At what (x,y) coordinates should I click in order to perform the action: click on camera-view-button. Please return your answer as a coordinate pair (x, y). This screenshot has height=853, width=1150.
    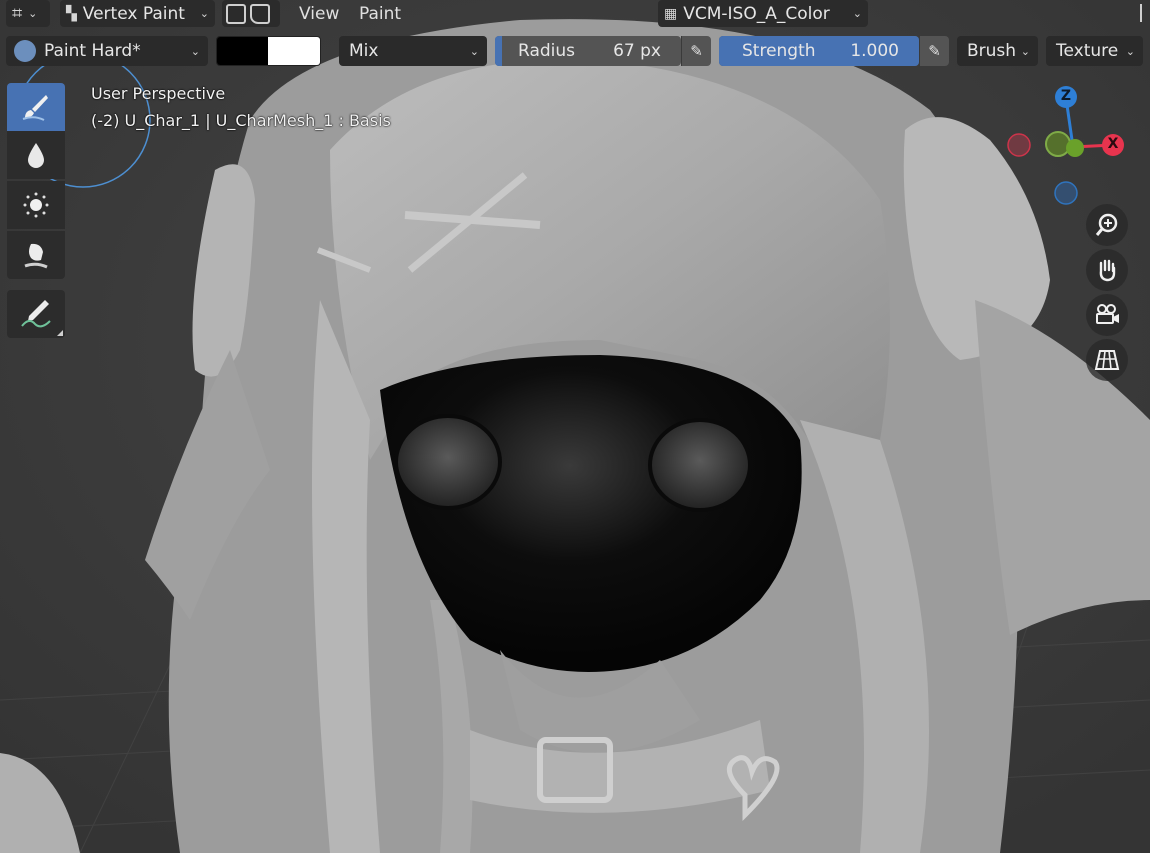
    Looking at the image, I should click on (1107, 315).